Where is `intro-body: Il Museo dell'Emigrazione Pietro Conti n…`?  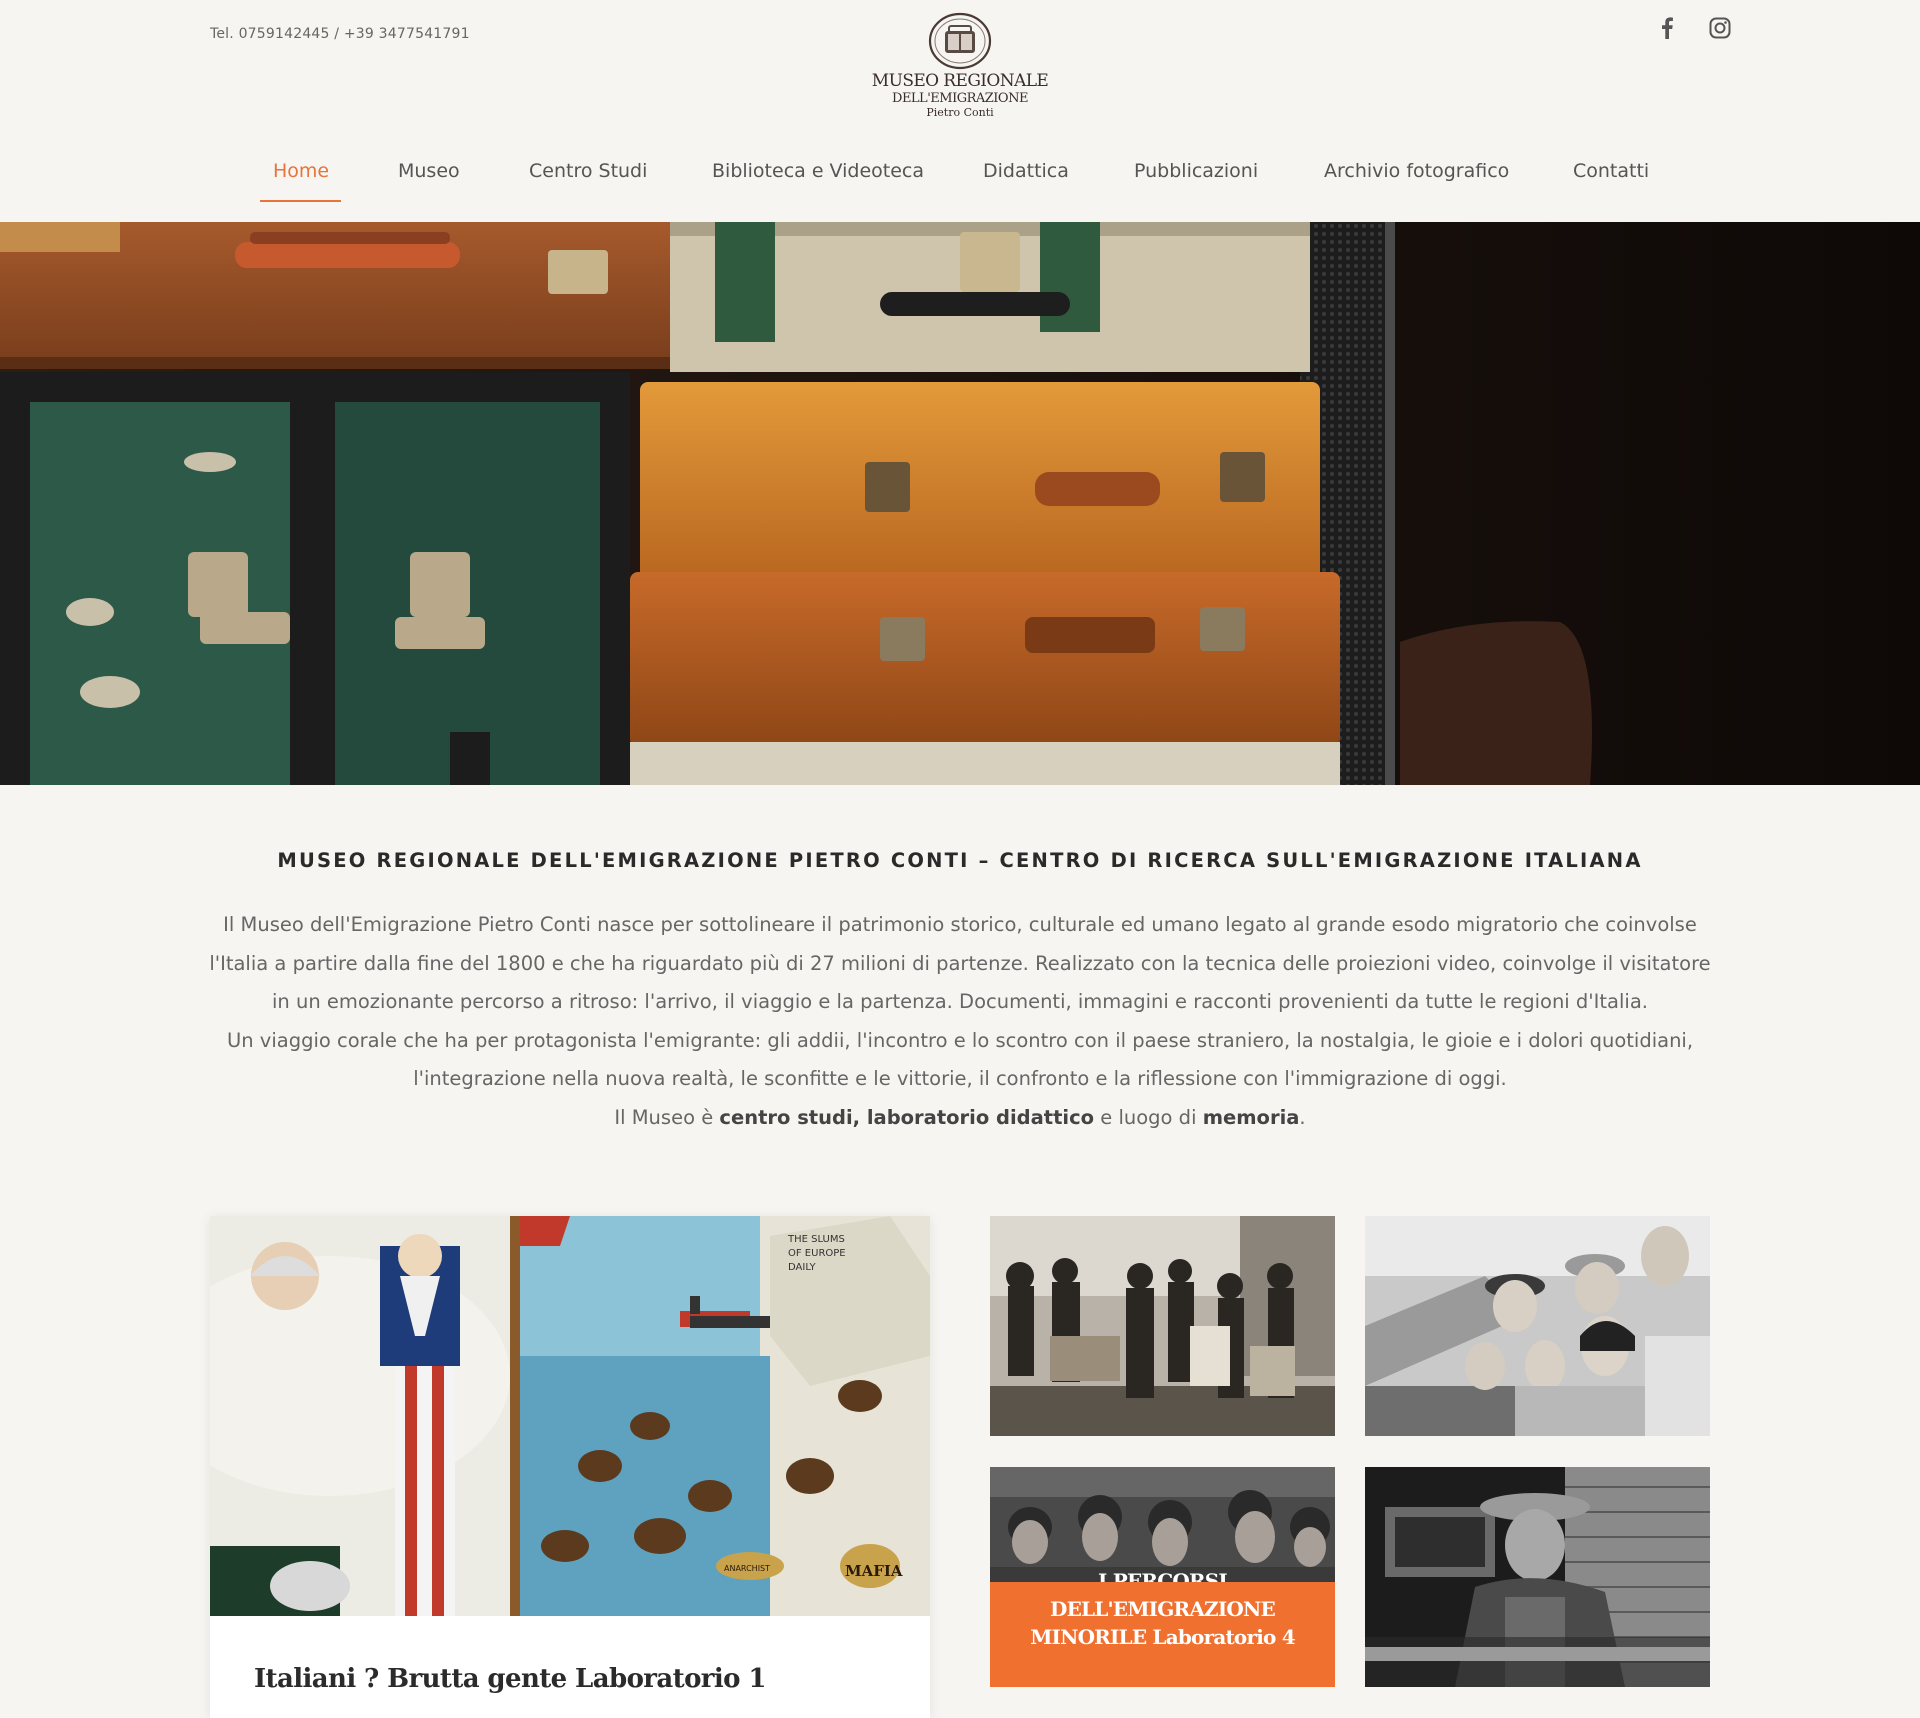 intro-body: Il Museo dell'Emigrazione Pietro Conti n… is located at coordinates (960, 1021).